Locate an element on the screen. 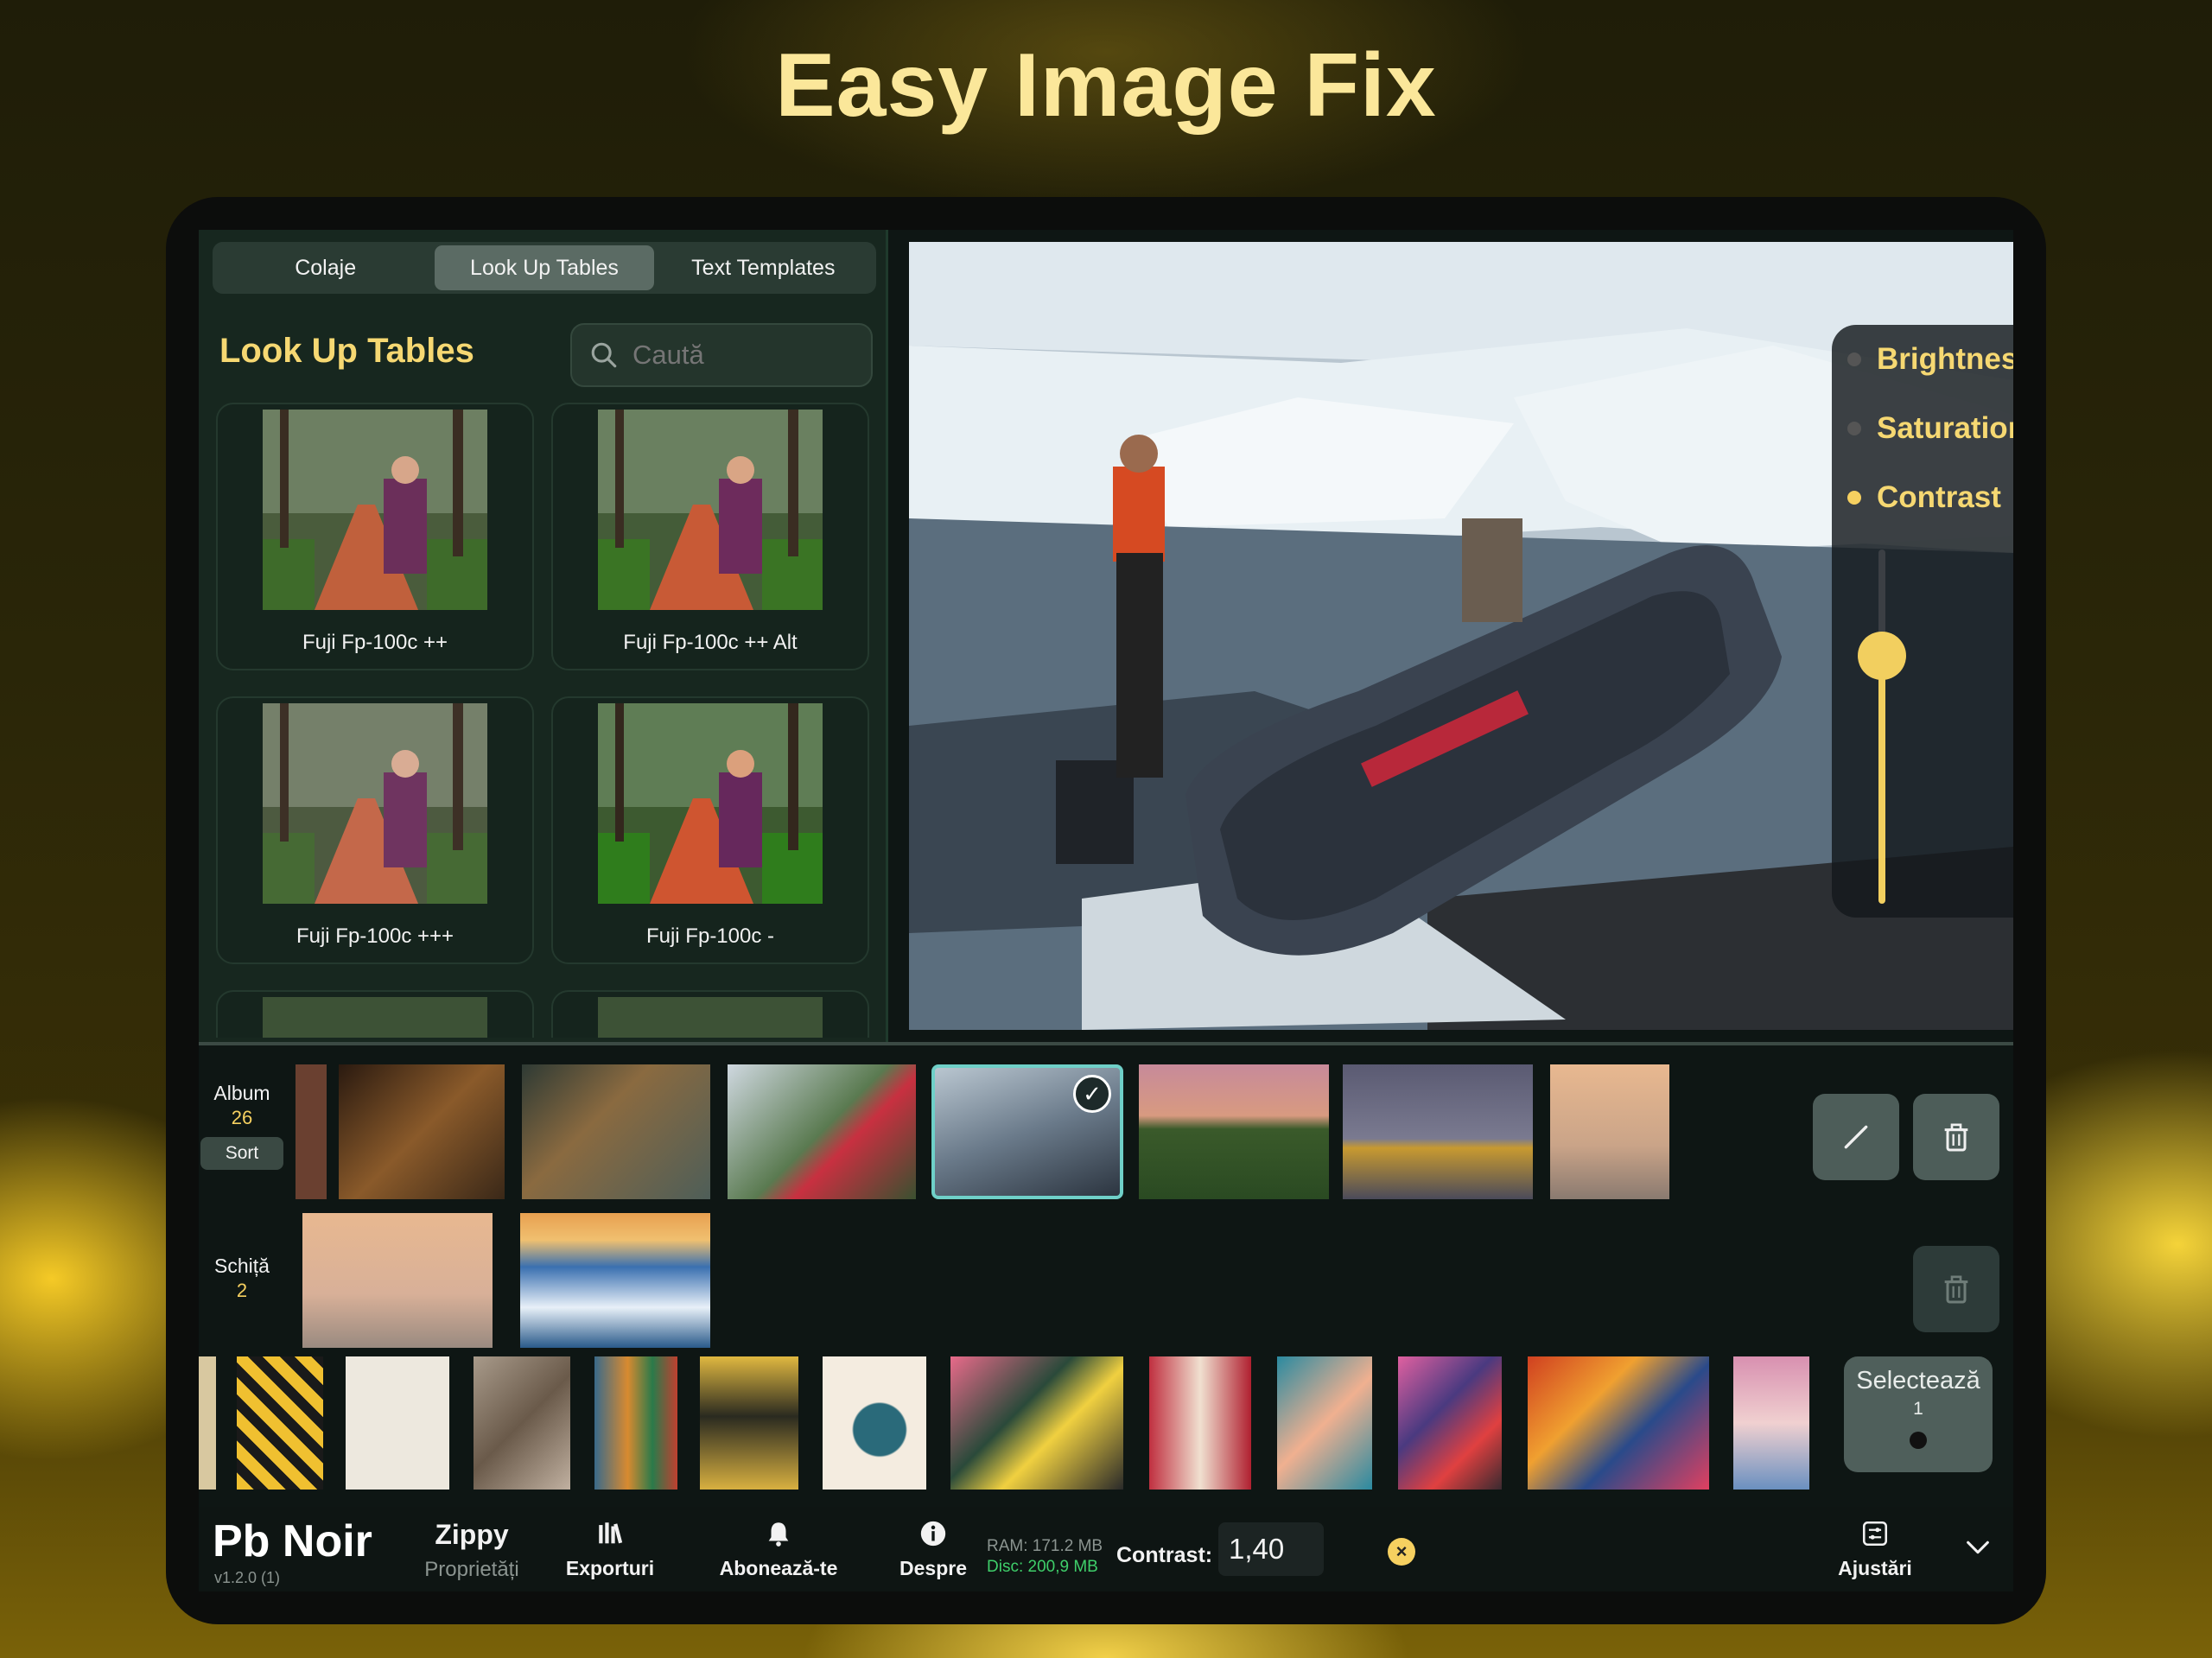 The width and height of the screenshot is (2212, 1658). segmented-control: Colaje Look Up Tables Text Templates is located at coordinates (544, 268).